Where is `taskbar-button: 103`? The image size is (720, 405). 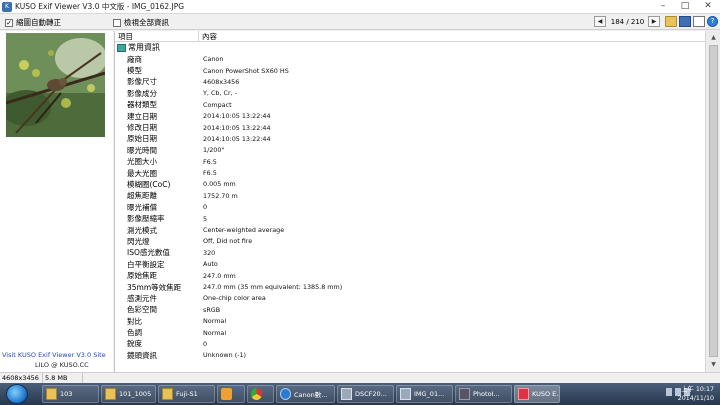
taskbar-button: 103 is located at coordinates (70, 394).